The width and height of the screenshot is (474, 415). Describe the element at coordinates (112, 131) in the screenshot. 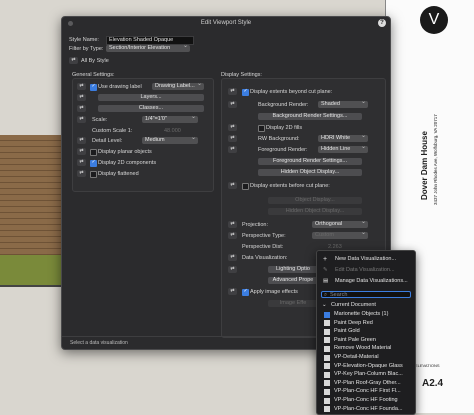

I see `custom-scale-label: Custom Scale 1:` at that location.